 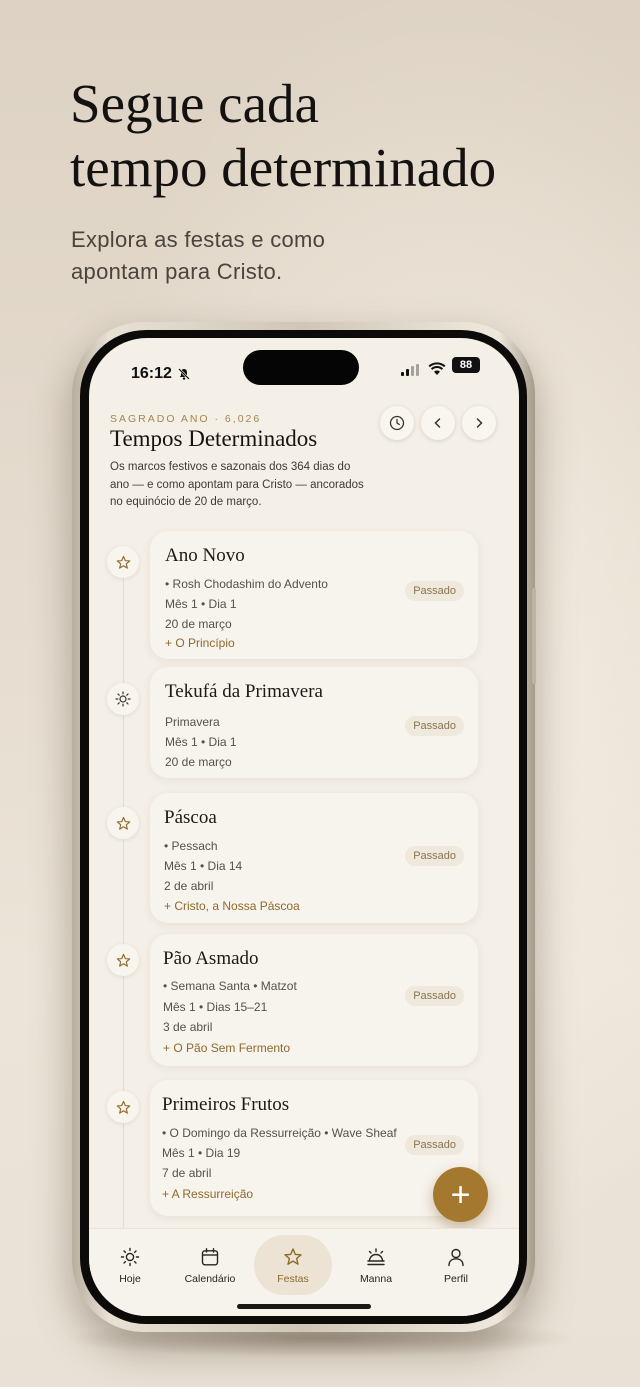 What do you see at coordinates (205, 555) in the screenshot?
I see `feast-title: Ano Novo` at bounding box center [205, 555].